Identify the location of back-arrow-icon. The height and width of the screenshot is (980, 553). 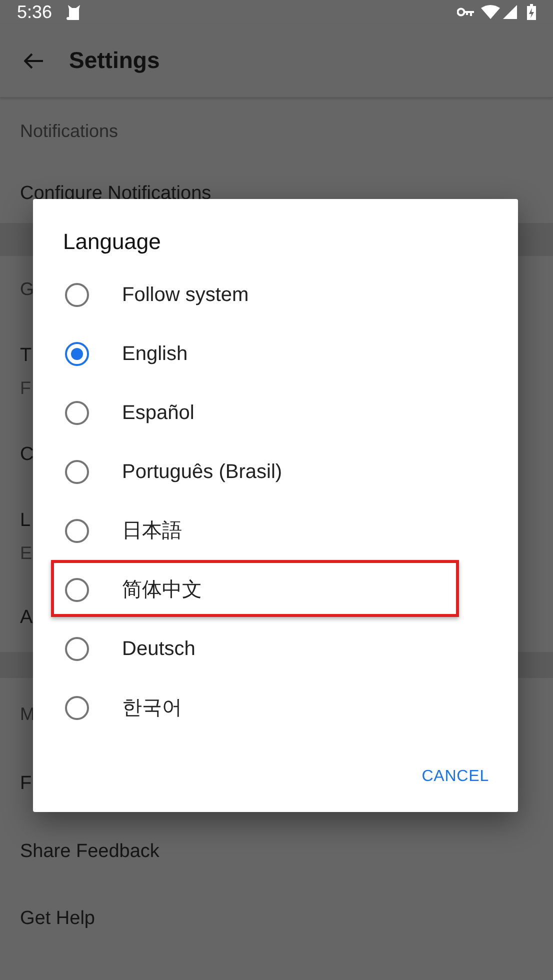
(34, 60).